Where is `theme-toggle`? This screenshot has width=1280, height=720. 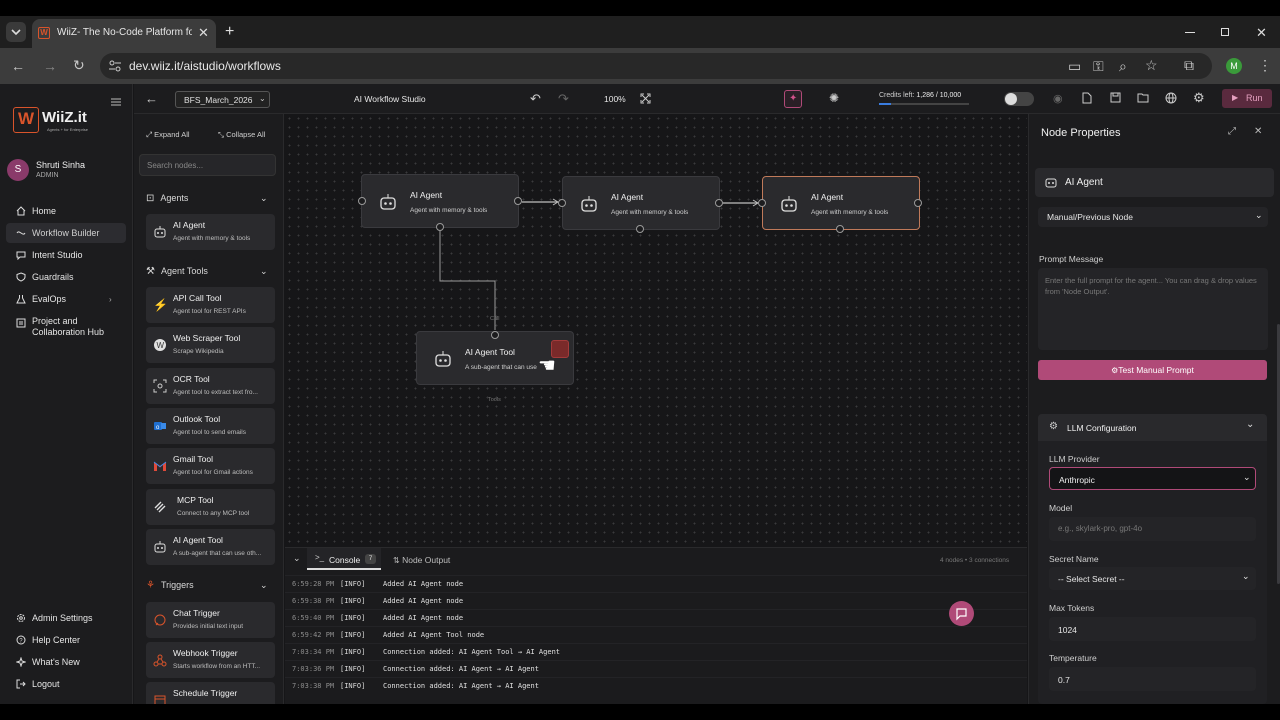
theme-toggle is located at coordinates (1019, 99).